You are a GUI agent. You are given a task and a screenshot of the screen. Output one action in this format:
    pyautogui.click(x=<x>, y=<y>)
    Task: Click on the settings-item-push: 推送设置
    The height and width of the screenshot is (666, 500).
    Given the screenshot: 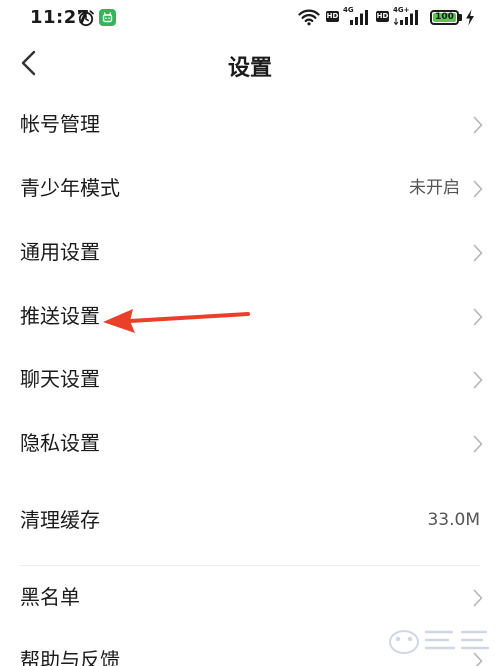 What is the action you would take?
    pyautogui.click(x=250, y=318)
    